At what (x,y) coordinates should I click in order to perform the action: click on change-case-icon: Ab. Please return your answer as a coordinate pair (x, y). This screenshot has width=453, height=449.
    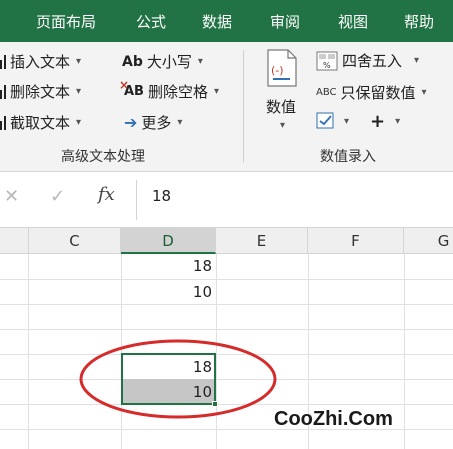
    Looking at the image, I should click on (132, 61).